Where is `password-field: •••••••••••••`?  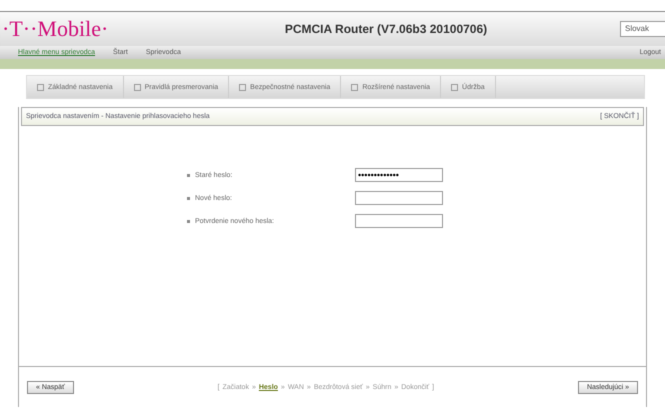 password-field: ••••••••••••• is located at coordinates (399, 175).